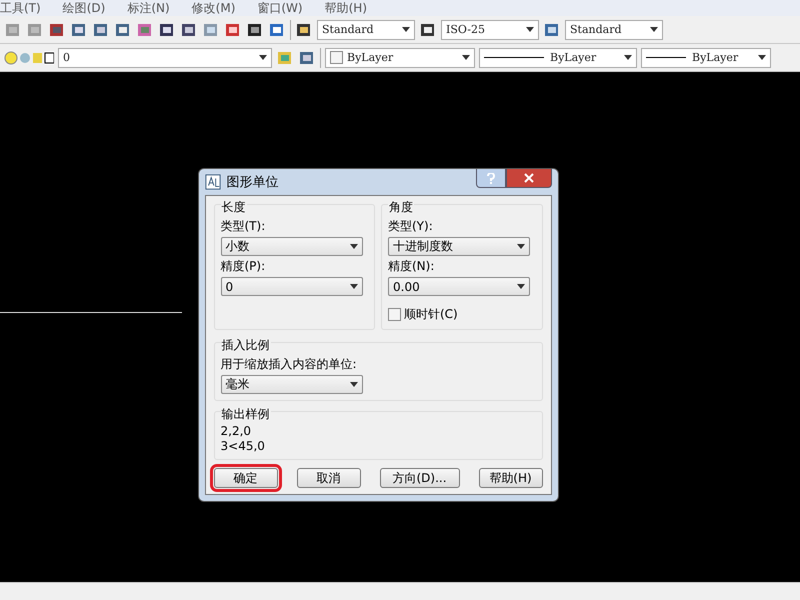 This screenshot has height=600, width=800. What do you see at coordinates (252, 182) in the screenshot?
I see `dialog-title: 图形单位` at bounding box center [252, 182].